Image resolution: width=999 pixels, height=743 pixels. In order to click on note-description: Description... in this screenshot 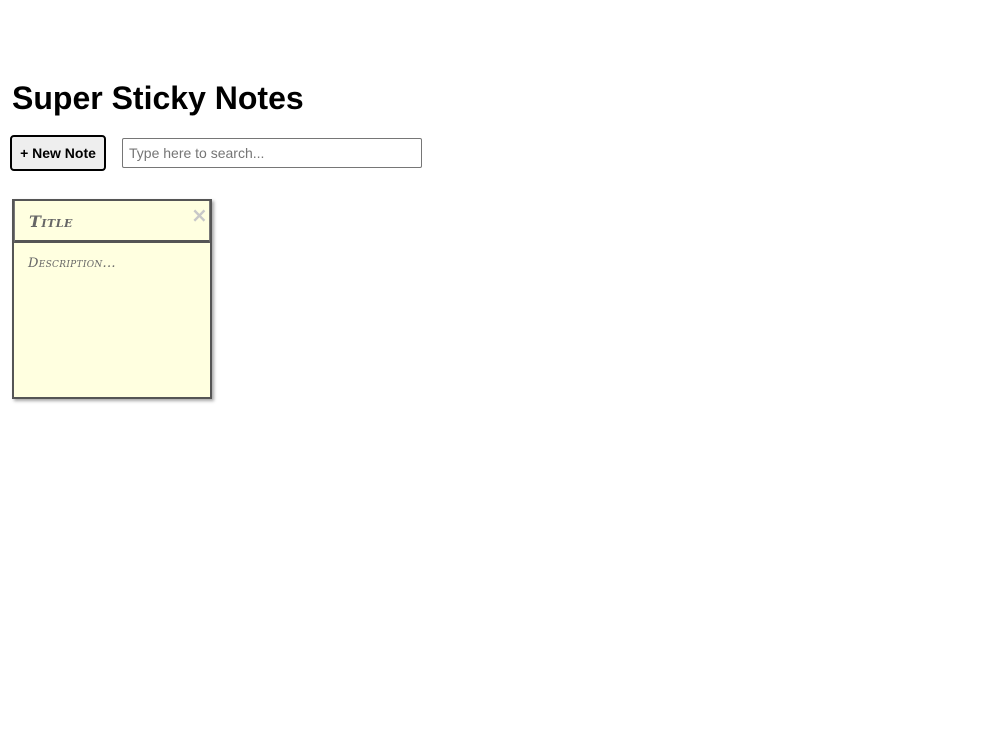, I will do `click(72, 263)`.